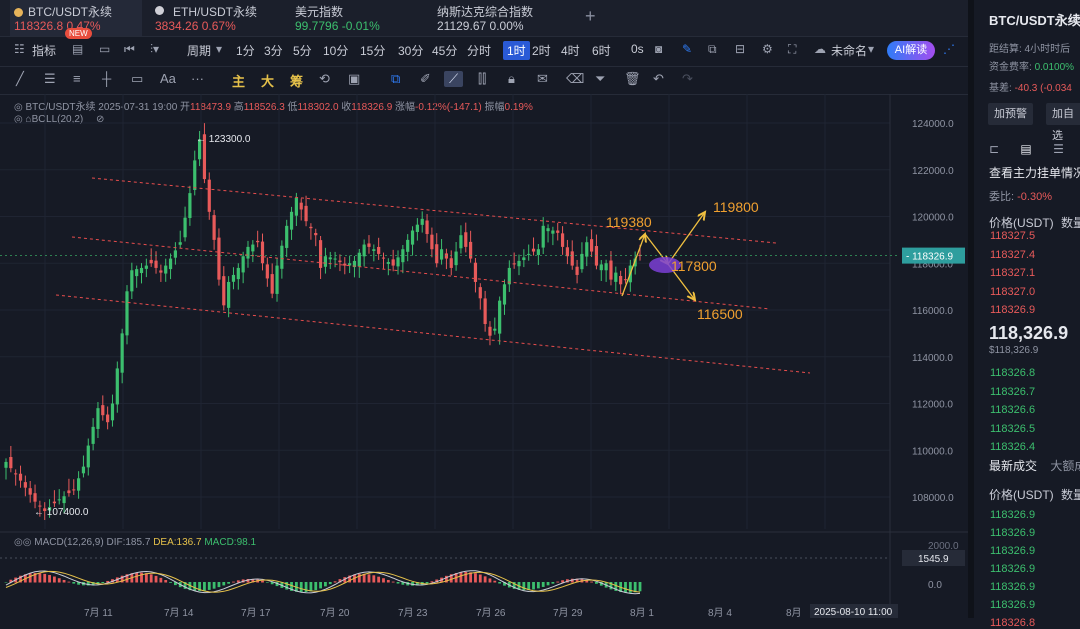  What do you see at coordinates (1058, 149) in the screenshot?
I see `orderbook-asks-icon: ☰` at bounding box center [1058, 149].